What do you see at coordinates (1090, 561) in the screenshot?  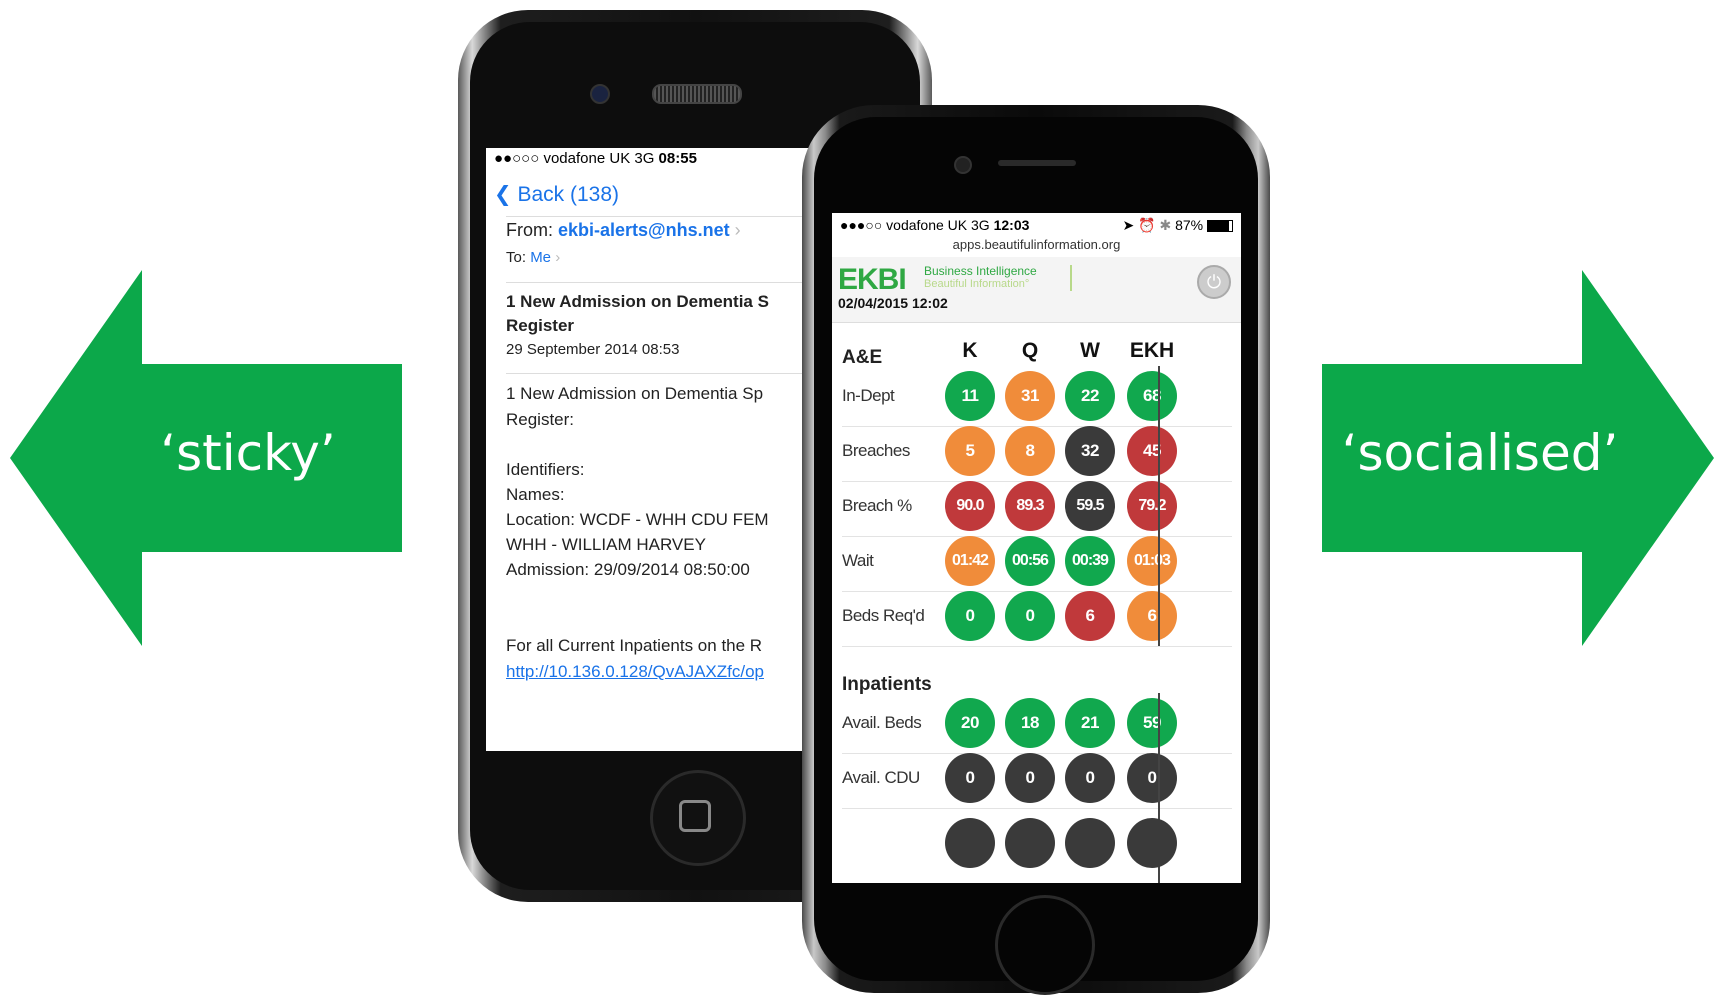 I see `metric-bubble: 00:39` at bounding box center [1090, 561].